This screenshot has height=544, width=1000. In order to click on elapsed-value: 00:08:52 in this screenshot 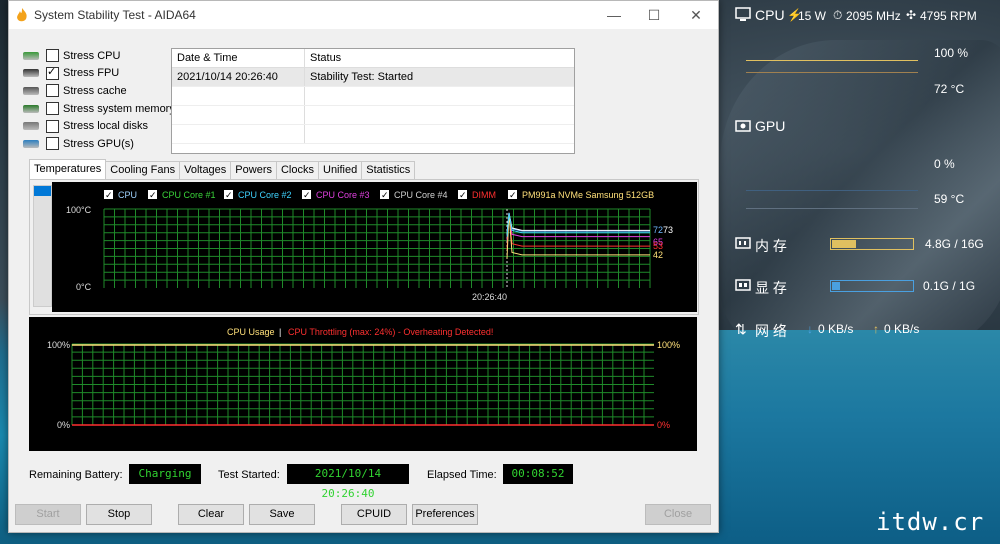, I will do `click(538, 474)`.